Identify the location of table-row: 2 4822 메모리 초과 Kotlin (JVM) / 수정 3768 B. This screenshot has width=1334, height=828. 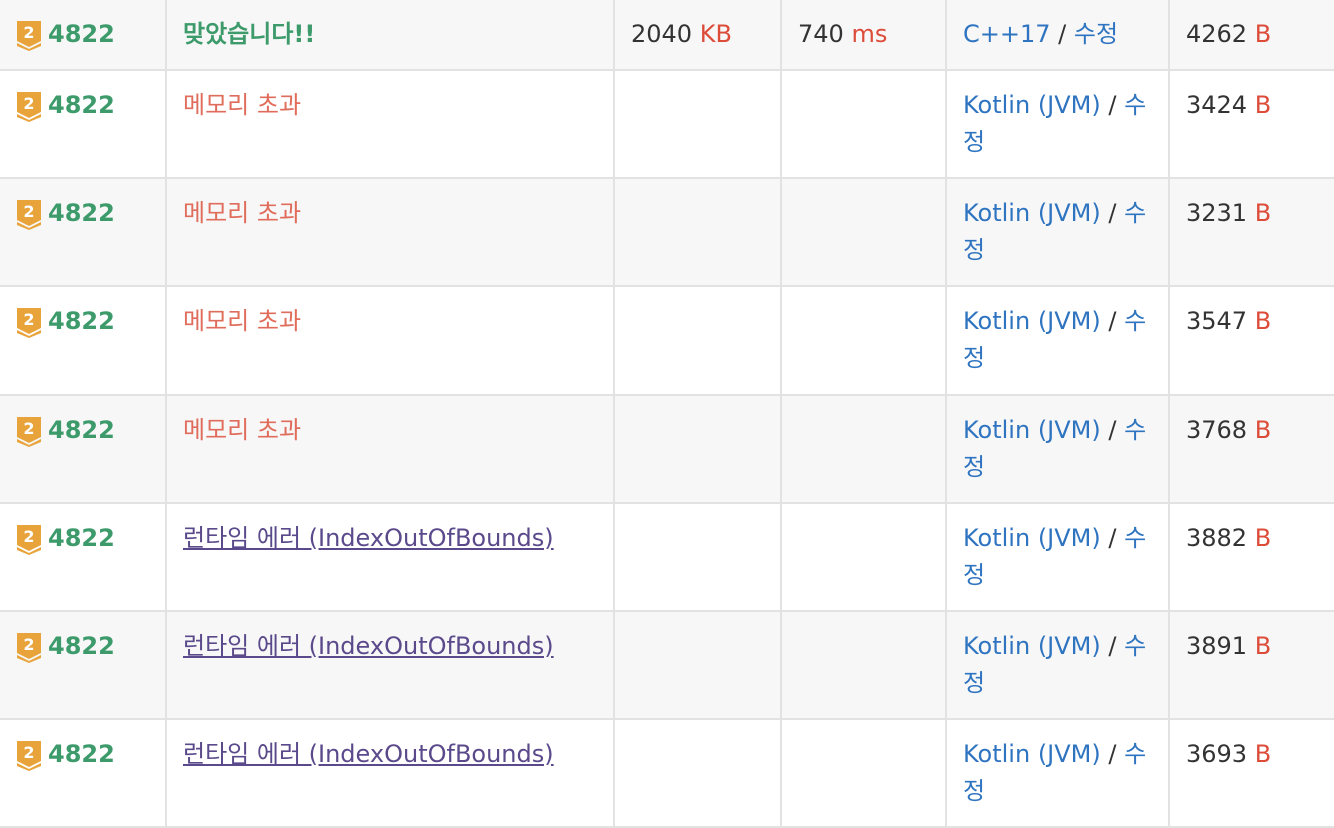
(667, 449).